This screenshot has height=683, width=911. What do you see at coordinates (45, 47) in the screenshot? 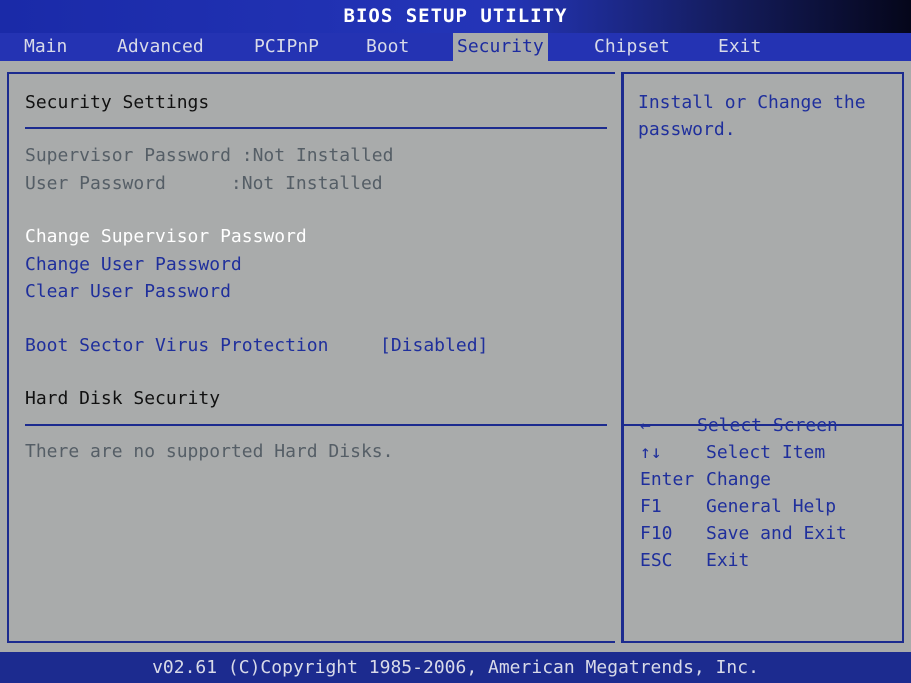
I see `tab-main: Main` at bounding box center [45, 47].